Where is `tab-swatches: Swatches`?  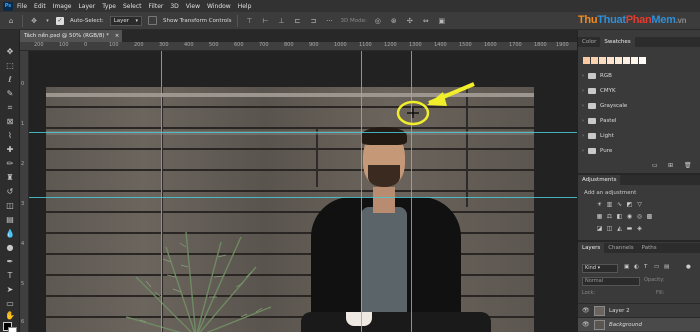 tab-swatches: Swatches is located at coordinates (617, 42).